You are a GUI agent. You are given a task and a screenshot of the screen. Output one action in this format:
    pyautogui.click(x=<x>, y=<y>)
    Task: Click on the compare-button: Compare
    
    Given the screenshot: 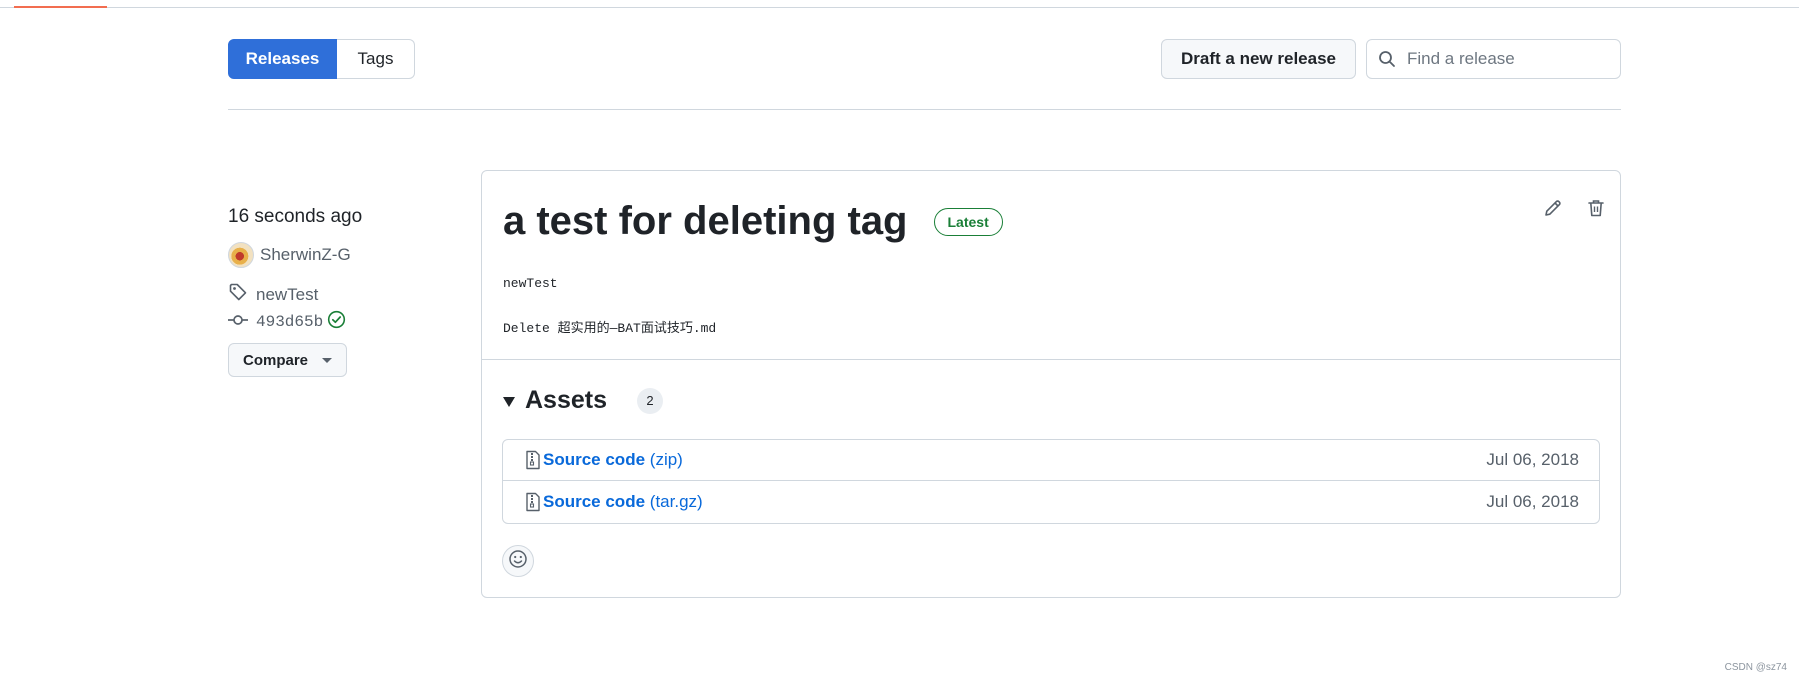 What is the action you would take?
    pyautogui.click(x=287, y=360)
    